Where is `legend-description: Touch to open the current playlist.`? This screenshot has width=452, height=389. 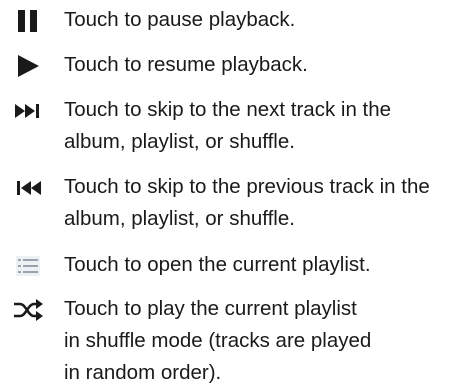 legend-description: Touch to open the current playlist. is located at coordinates (256, 265).